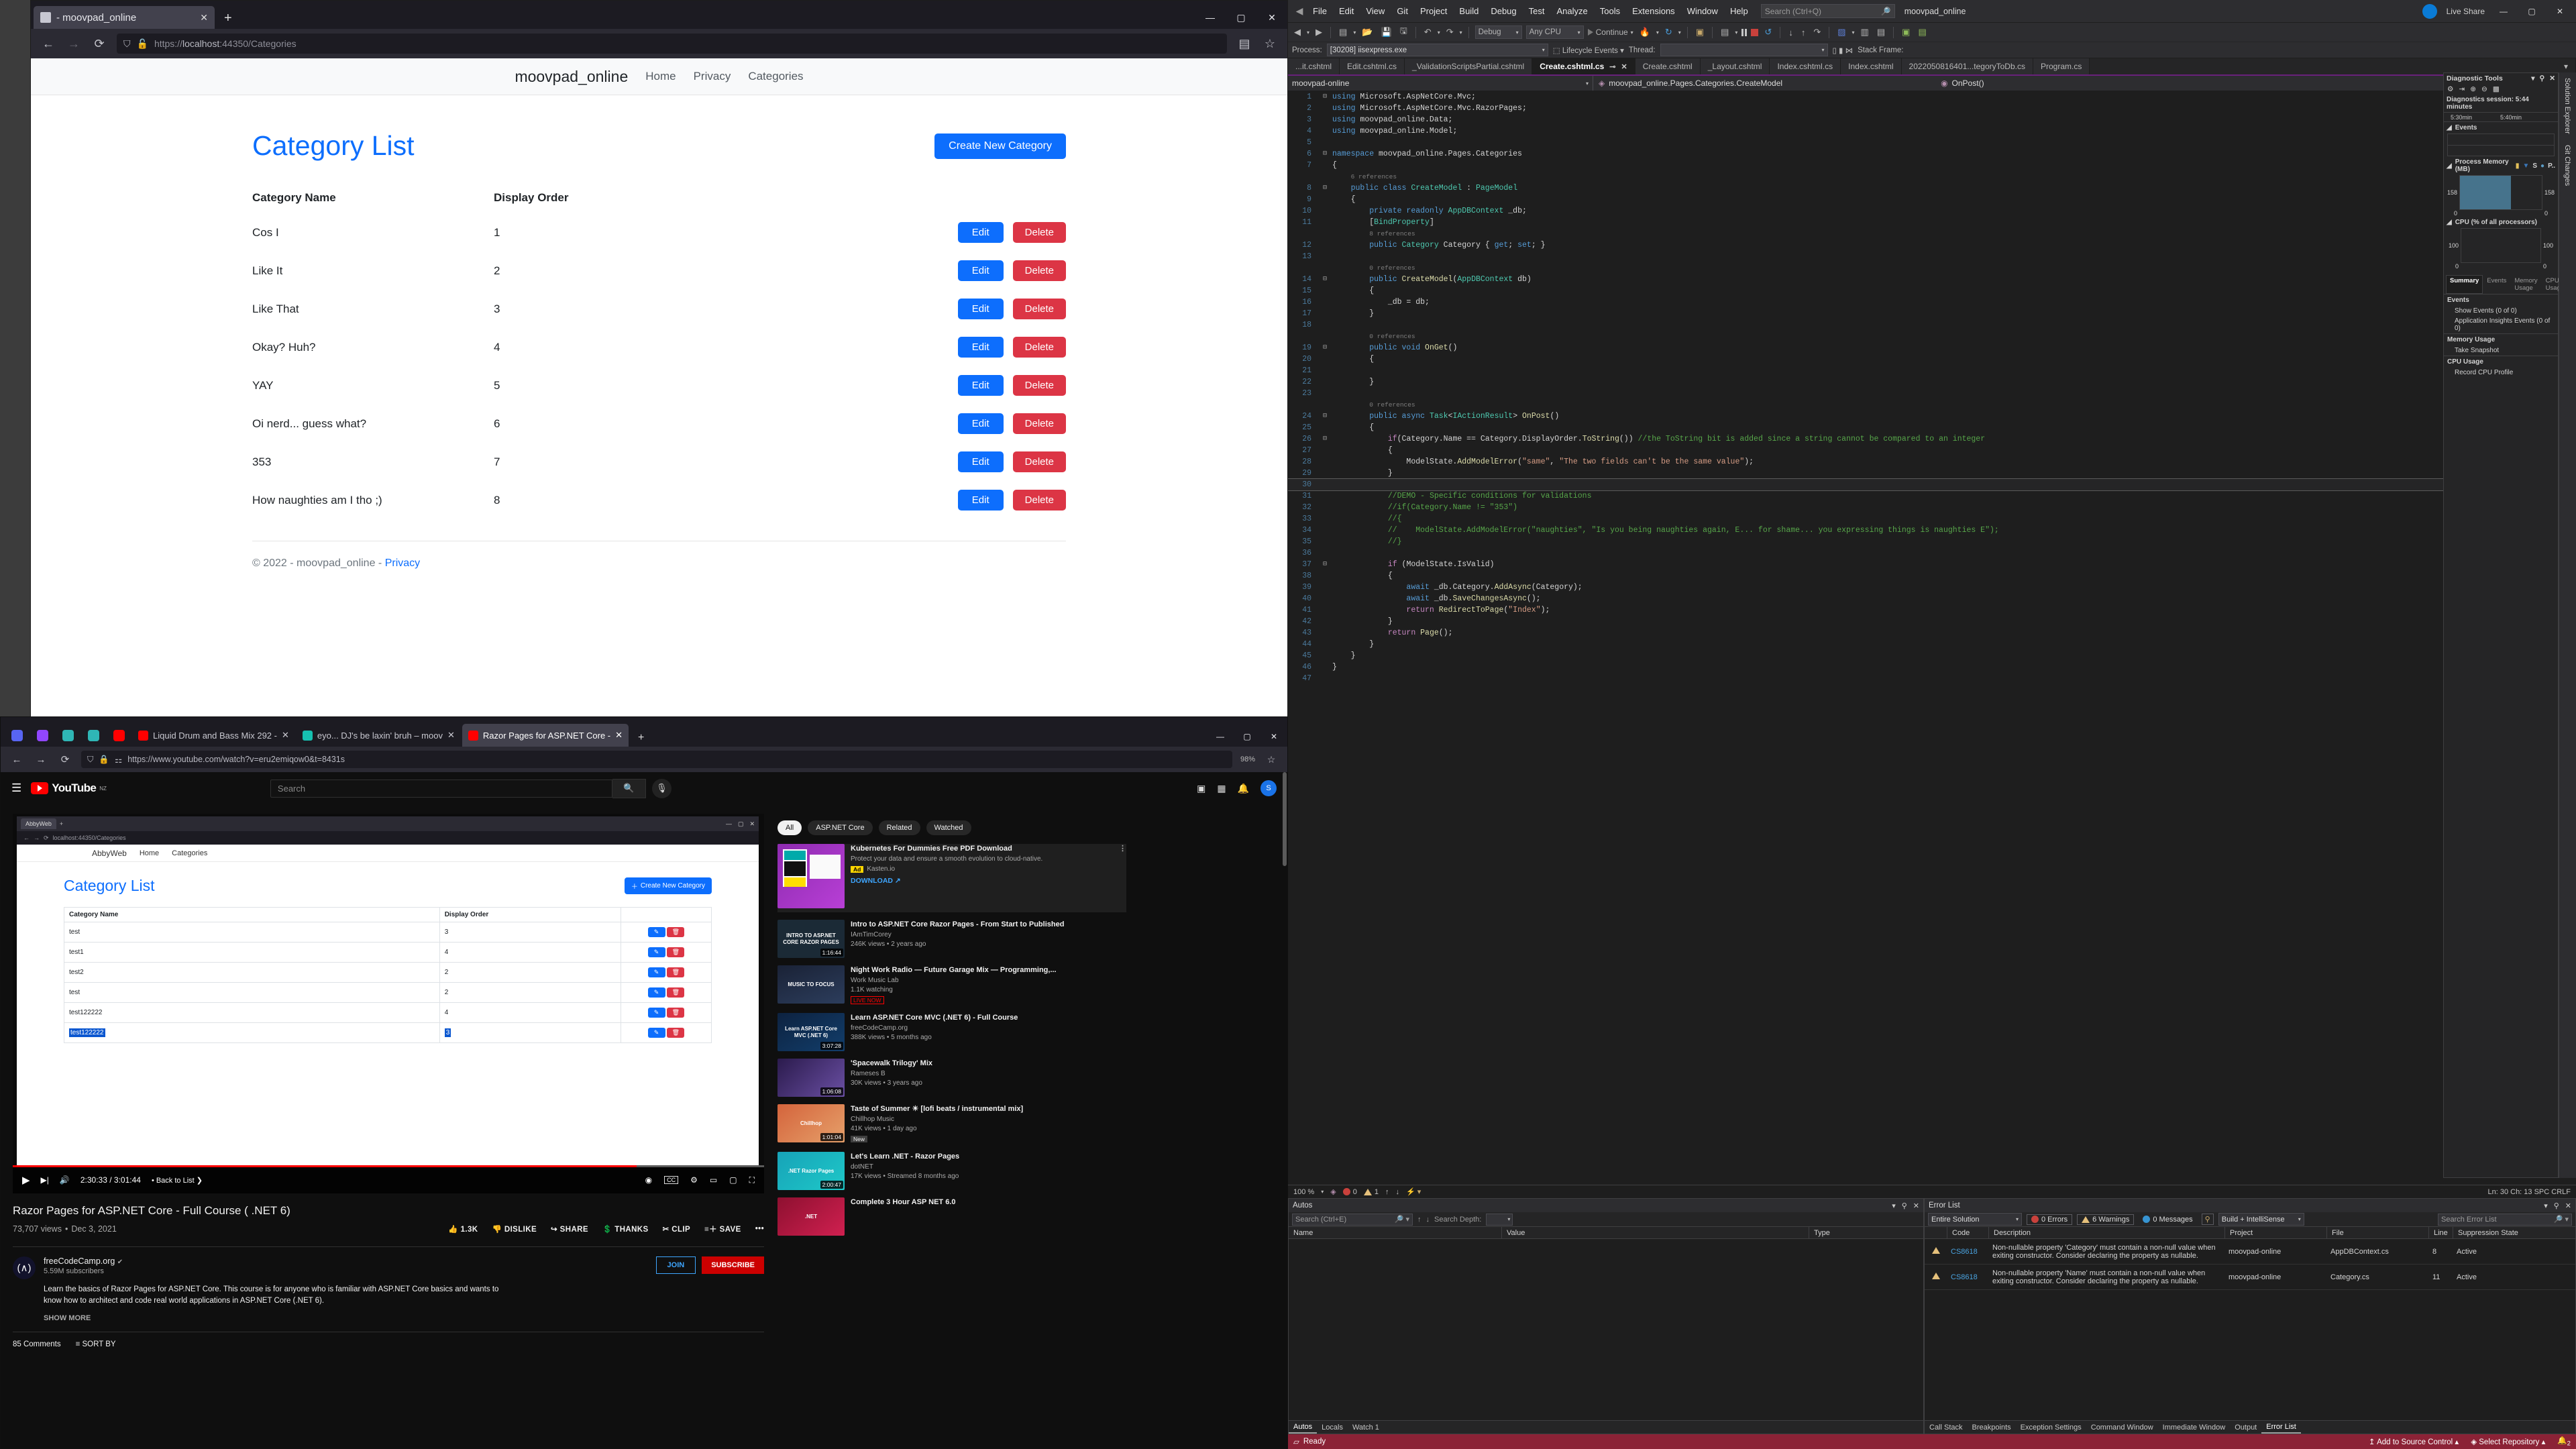  I want to click on diag-zoom-out-icon: ⊖, so click(2484, 89).